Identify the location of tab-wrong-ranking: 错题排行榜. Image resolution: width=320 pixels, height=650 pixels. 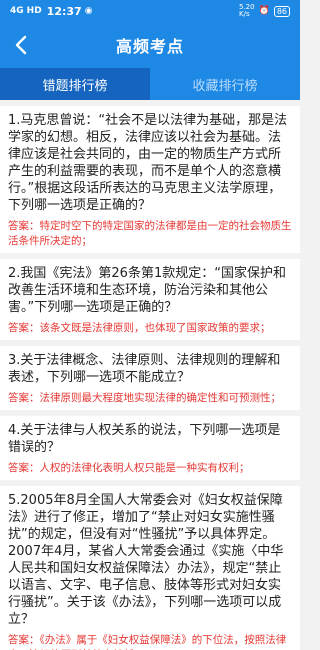
(75, 84).